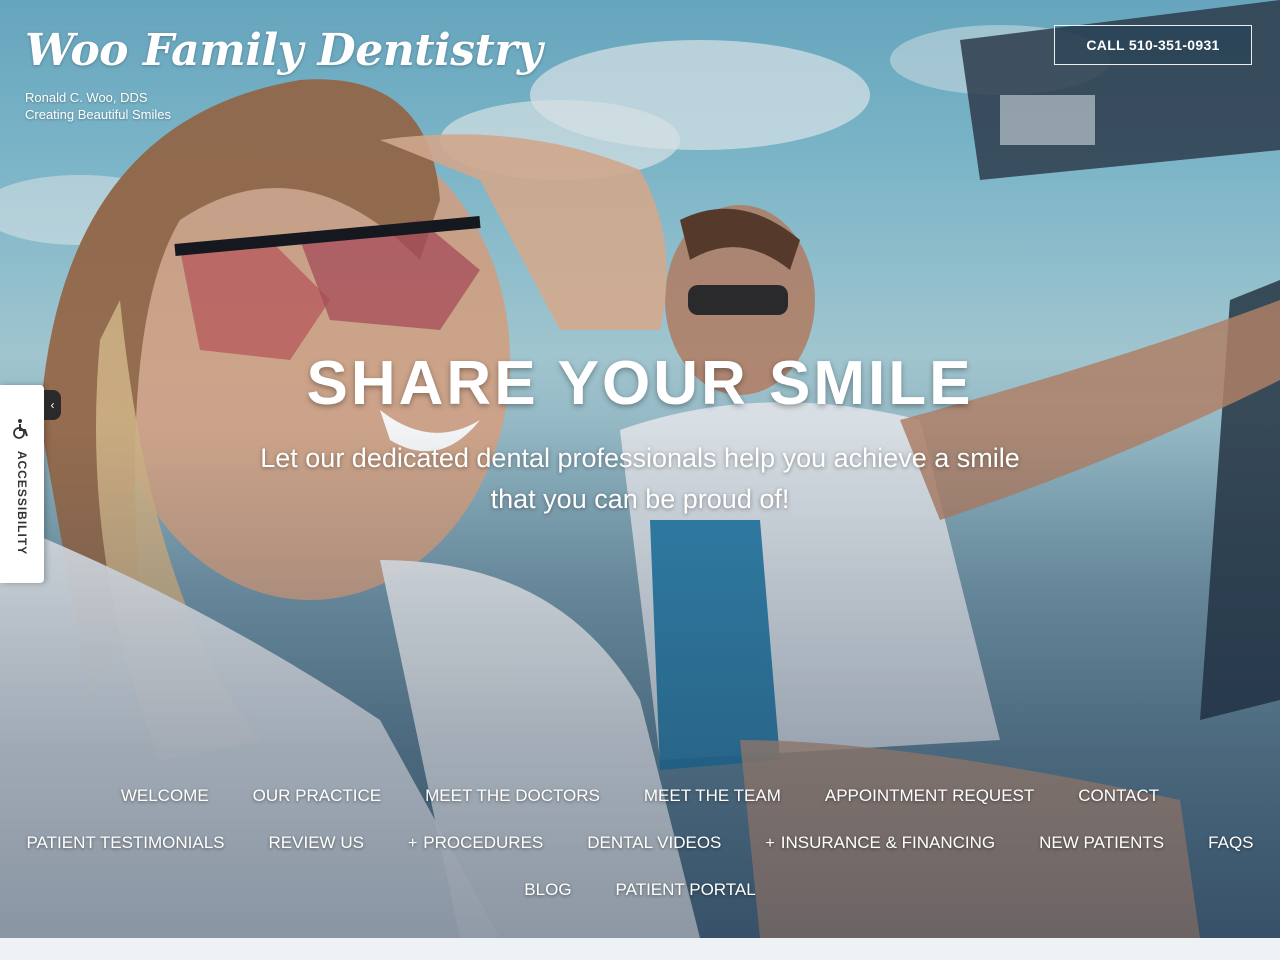 The height and width of the screenshot is (960, 1280). I want to click on nav-item-insurance-financing: + INSURANCE & FINANCING, so click(880, 843).